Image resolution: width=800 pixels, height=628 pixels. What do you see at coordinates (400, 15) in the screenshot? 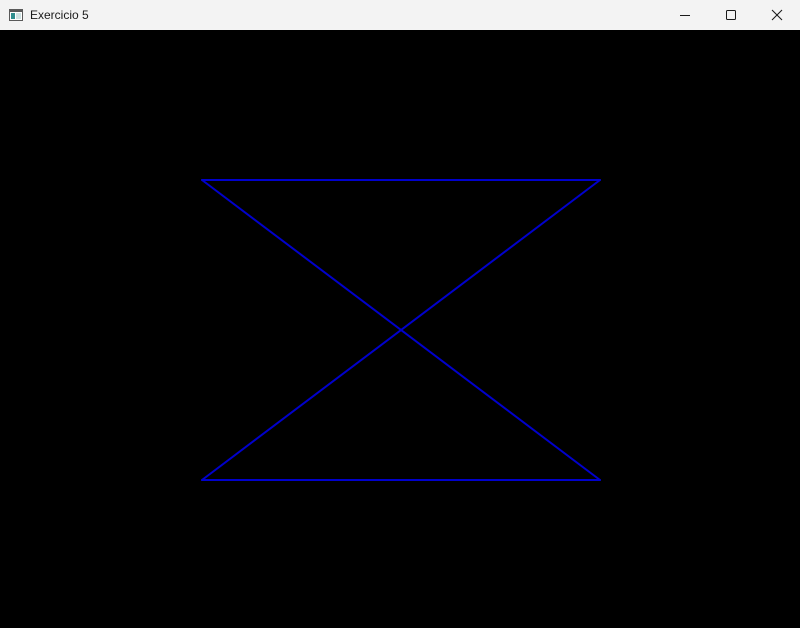
I see `title-bar: Exercicio 5` at bounding box center [400, 15].